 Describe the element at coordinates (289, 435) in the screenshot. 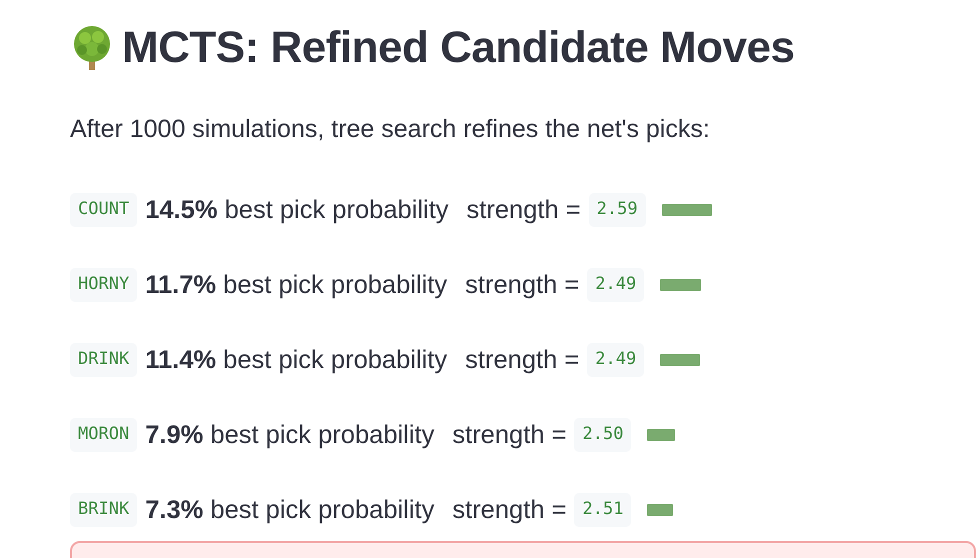

I see `probability-text: 7.9% best pick probability` at that location.